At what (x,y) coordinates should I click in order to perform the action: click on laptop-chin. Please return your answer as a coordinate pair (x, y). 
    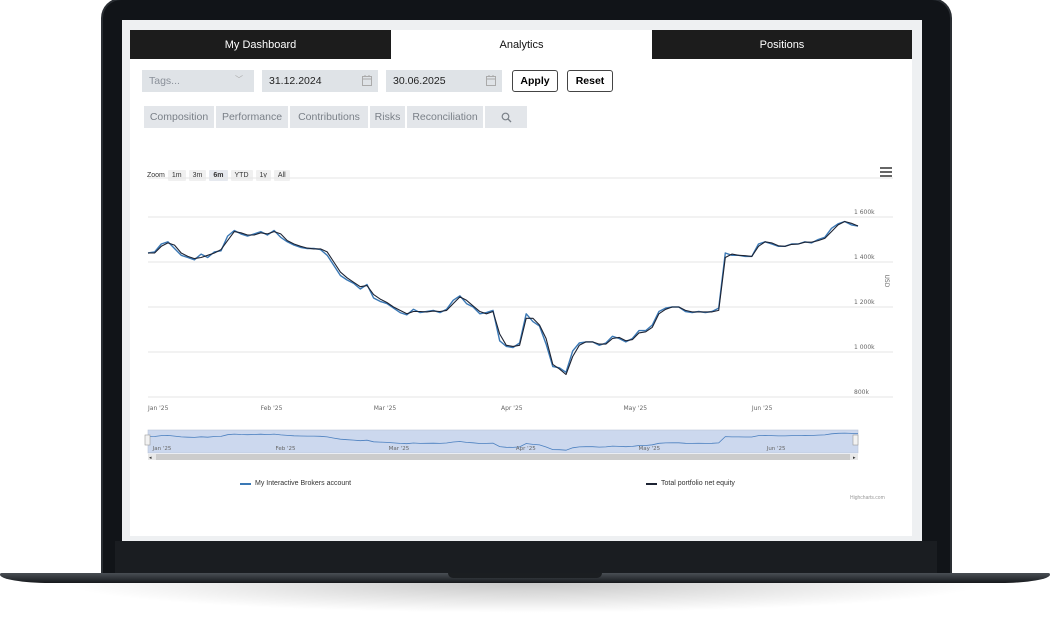
    Looking at the image, I should click on (526, 558).